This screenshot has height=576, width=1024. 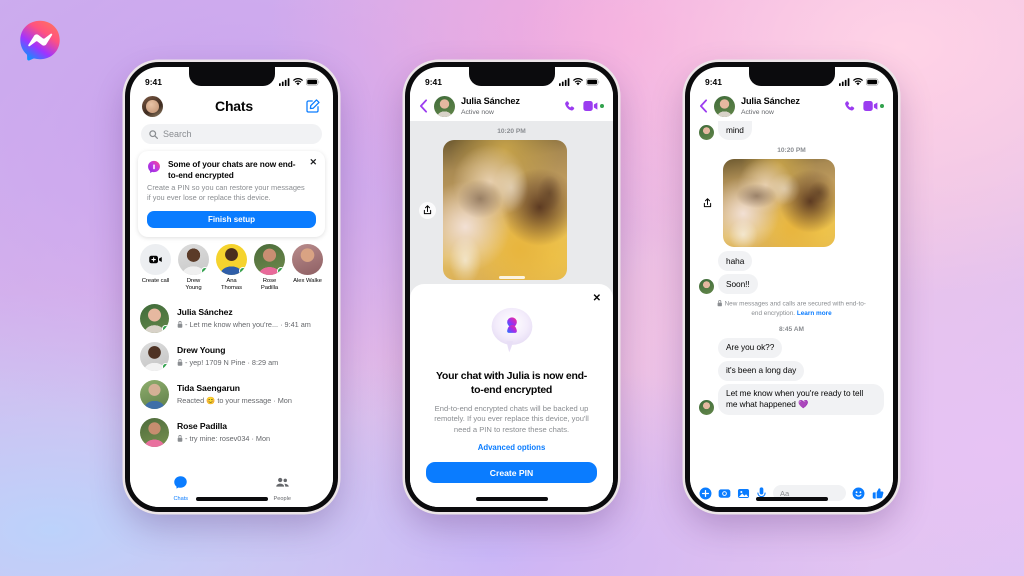 What do you see at coordinates (511, 499) in the screenshot?
I see `home-indicator` at bounding box center [511, 499].